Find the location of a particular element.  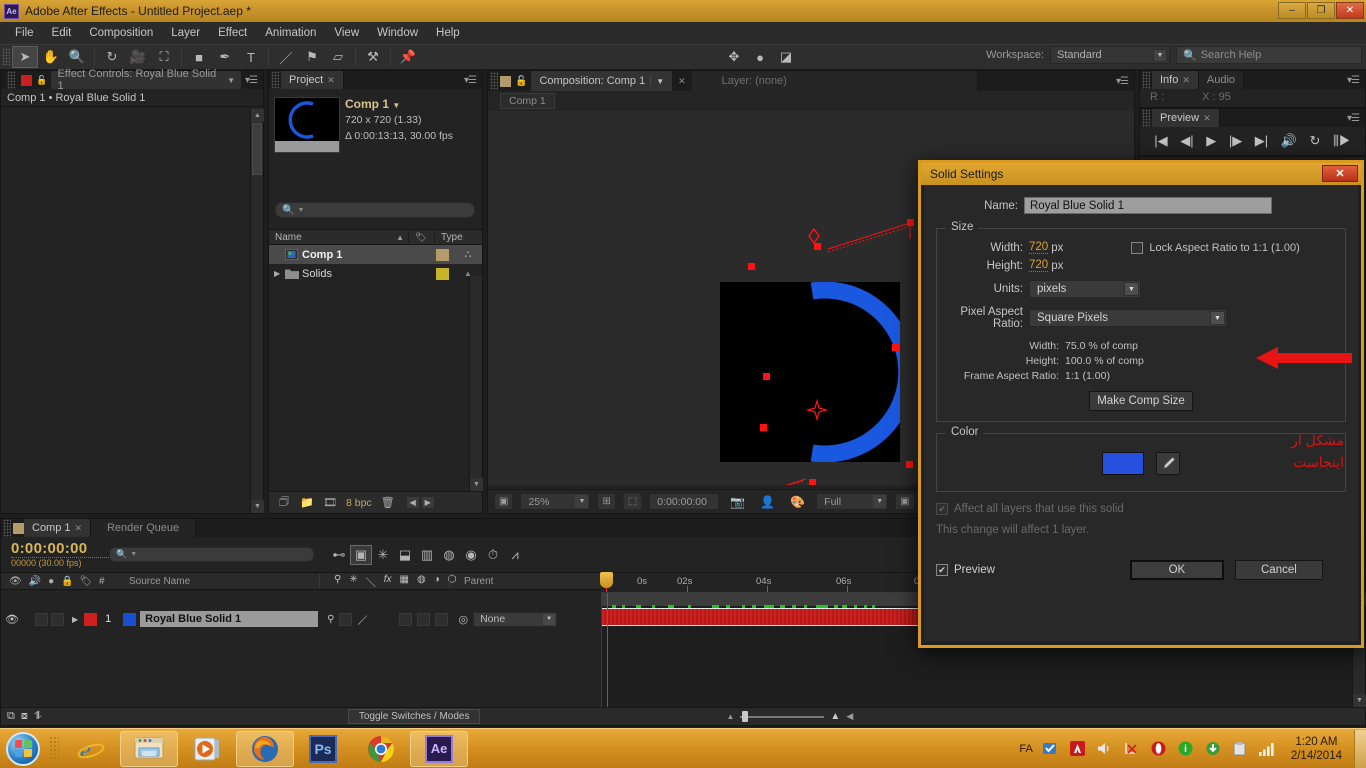

action-center-icon is located at coordinates (1051, 749).